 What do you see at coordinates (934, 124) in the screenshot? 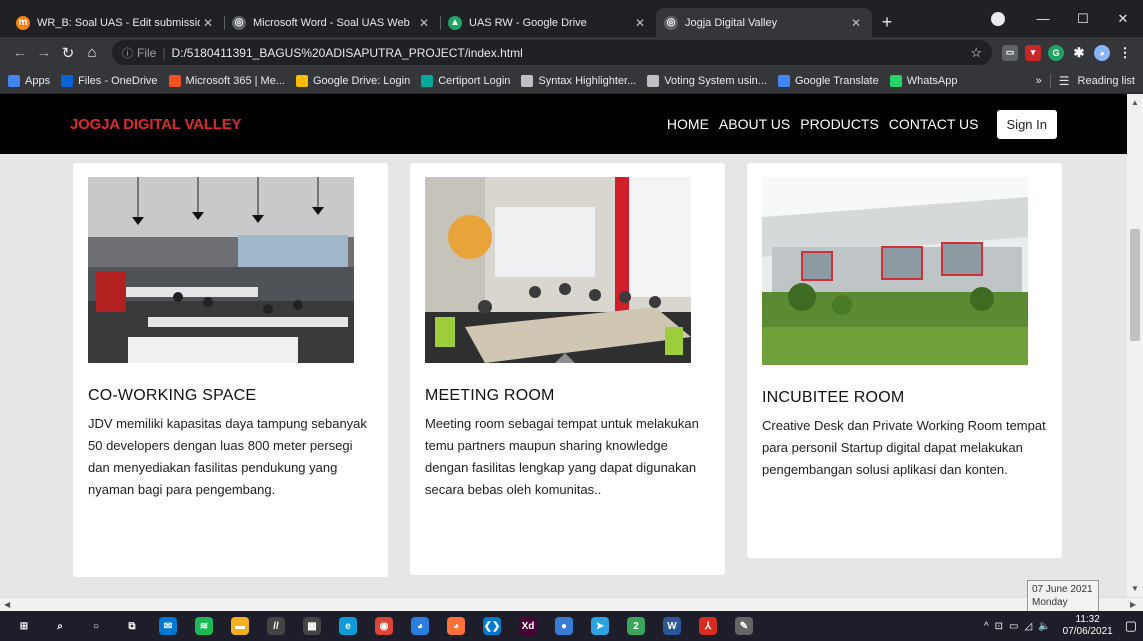
I see `nav-contact-link: CONTACT US` at bounding box center [934, 124].